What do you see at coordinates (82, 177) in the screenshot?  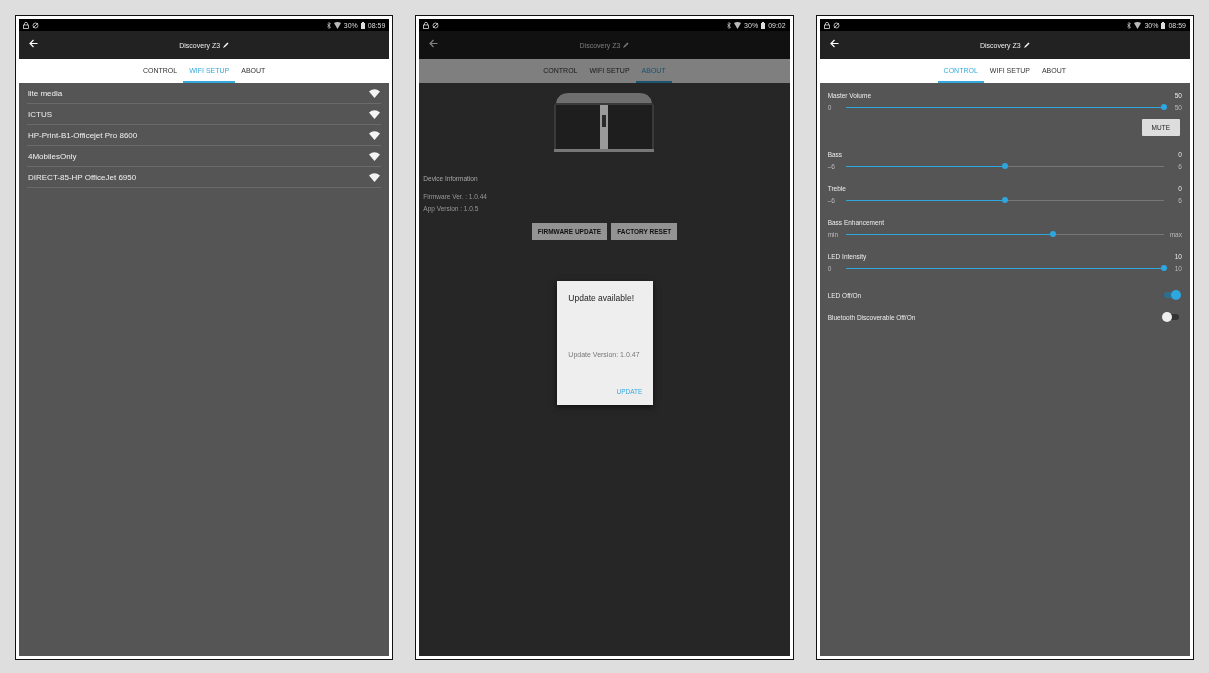 I see `network-name: DIRECT-85-HP OfficeJet 6950` at bounding box center [82, 177].